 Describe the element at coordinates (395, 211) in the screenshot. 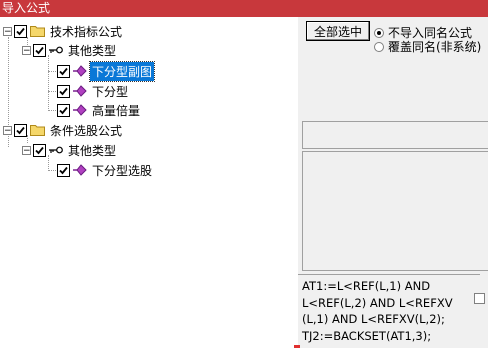

I see `description-area` at that location.